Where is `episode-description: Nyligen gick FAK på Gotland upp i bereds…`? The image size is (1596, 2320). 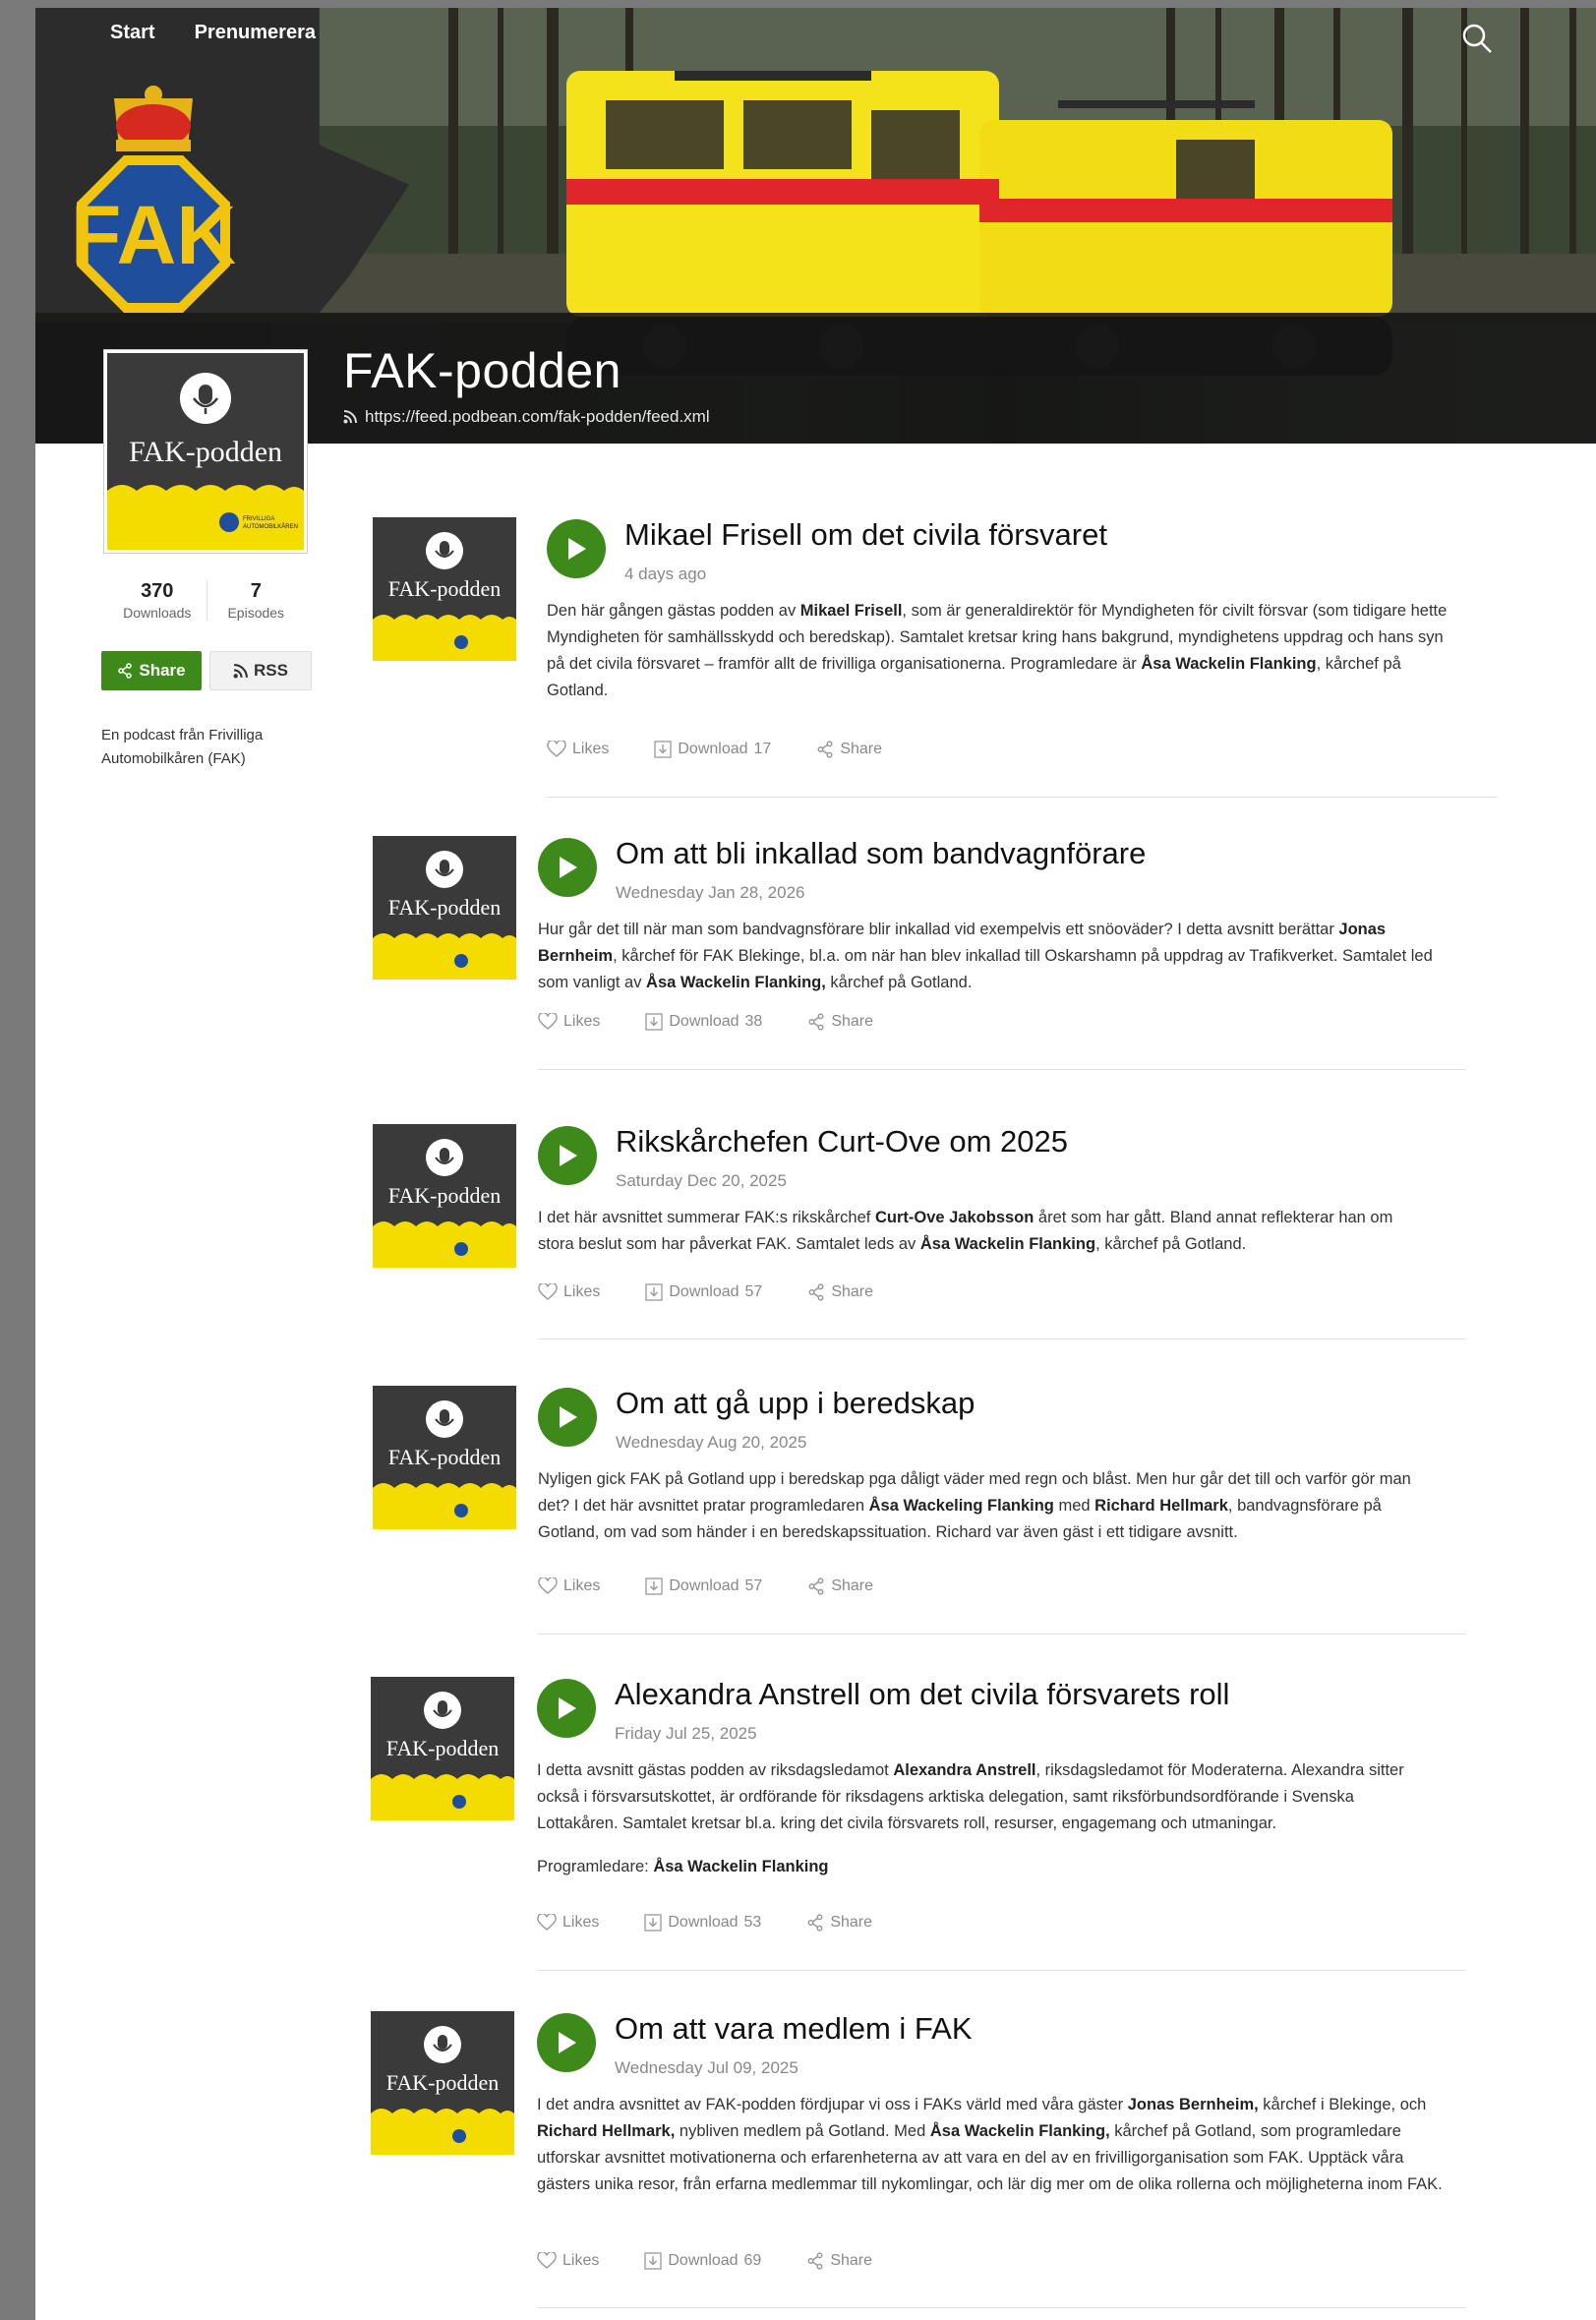
episode-description: Nyligen gick FAK på Gotland upp i bereds… is located at coordinates (986, 1506).